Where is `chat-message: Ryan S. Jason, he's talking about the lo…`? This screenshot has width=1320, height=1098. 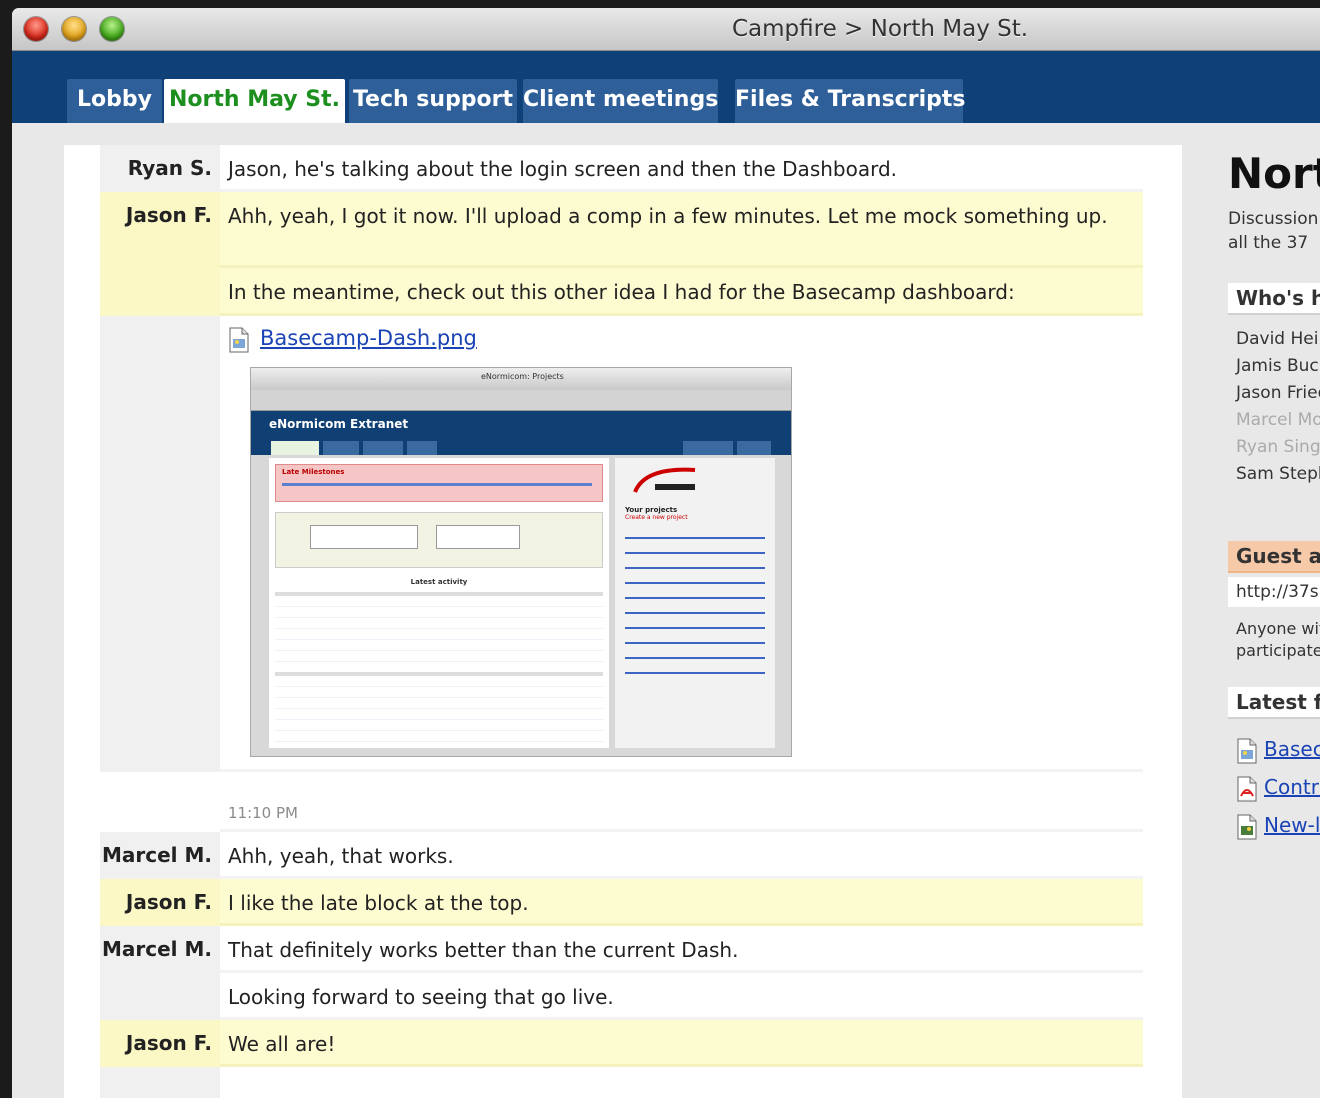
chat-message: Ryan S. Jason, he's talking about the lo… is located at coordinates (621, 168).